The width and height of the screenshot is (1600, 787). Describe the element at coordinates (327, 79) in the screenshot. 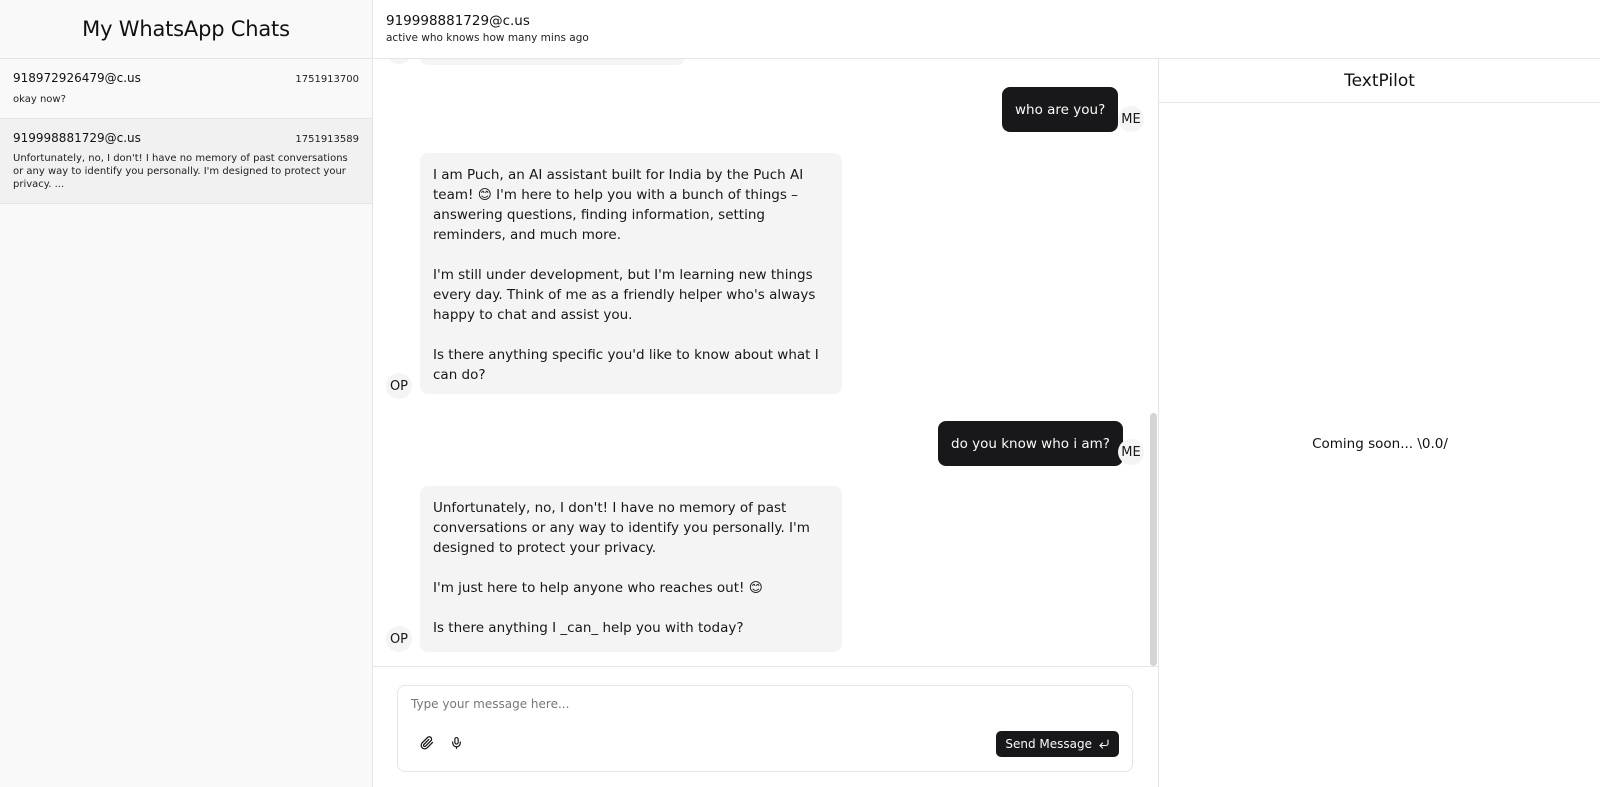

I see `chat-timestamp: 1751913700` at that location.